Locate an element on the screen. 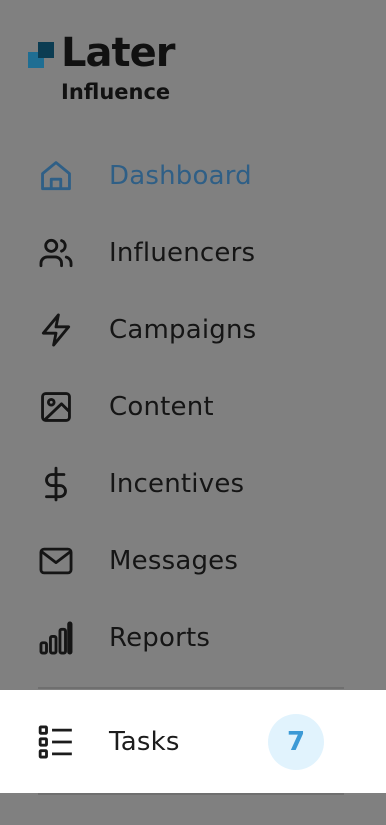 This screenshot has width=386, height=825. nav-divider-bottom is located at coordinates (191, 794).